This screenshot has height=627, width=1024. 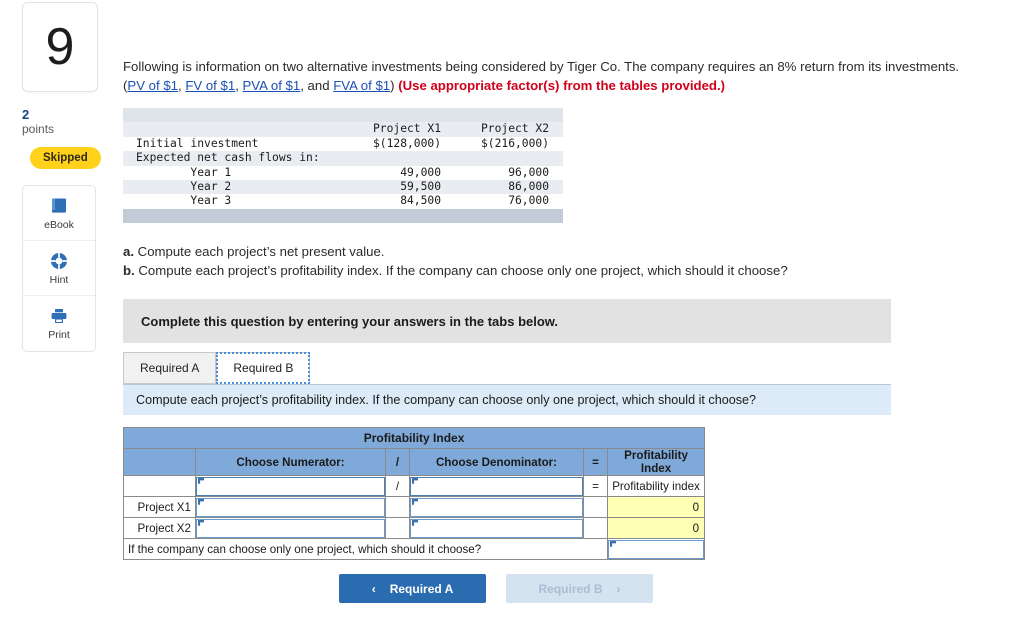 I want to click on ebook-button: eBook, so click(x=59, y=213).